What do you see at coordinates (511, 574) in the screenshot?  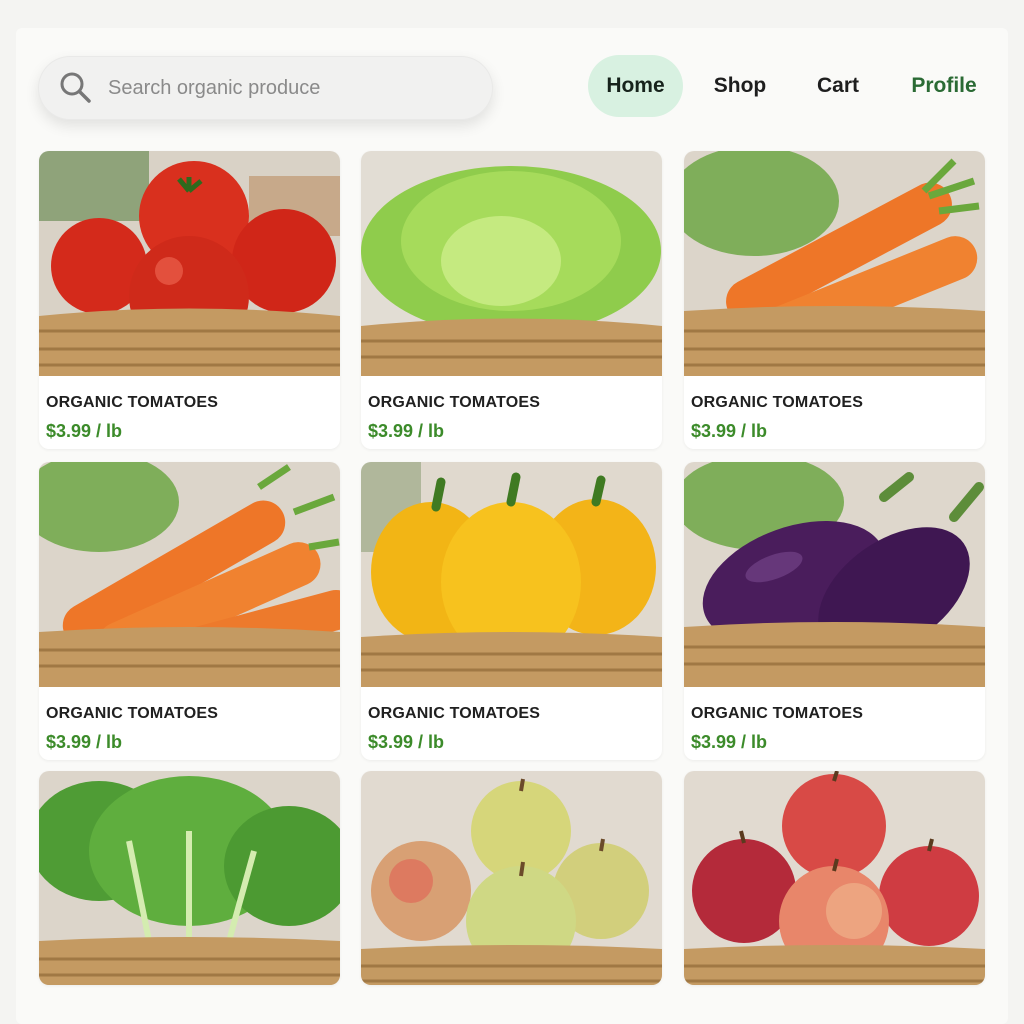 I see `product-image-yellow-peppers` at bounding box center [511, 574].